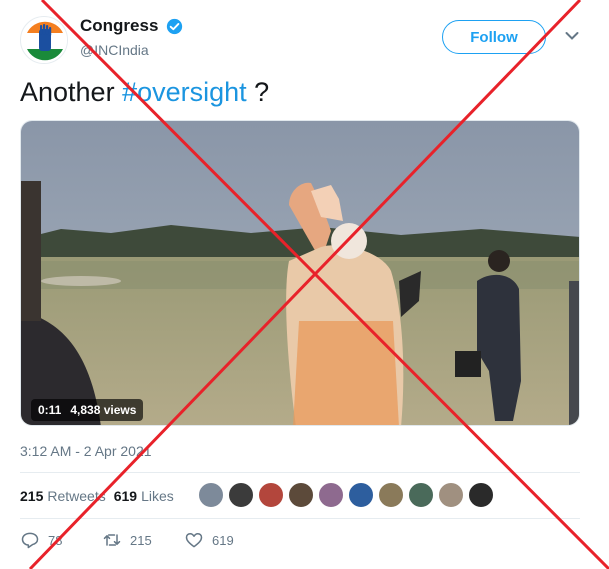  Describe the element at coordinates (157, 496) in the screenshot. I see `likes-label: Likes` at that location.